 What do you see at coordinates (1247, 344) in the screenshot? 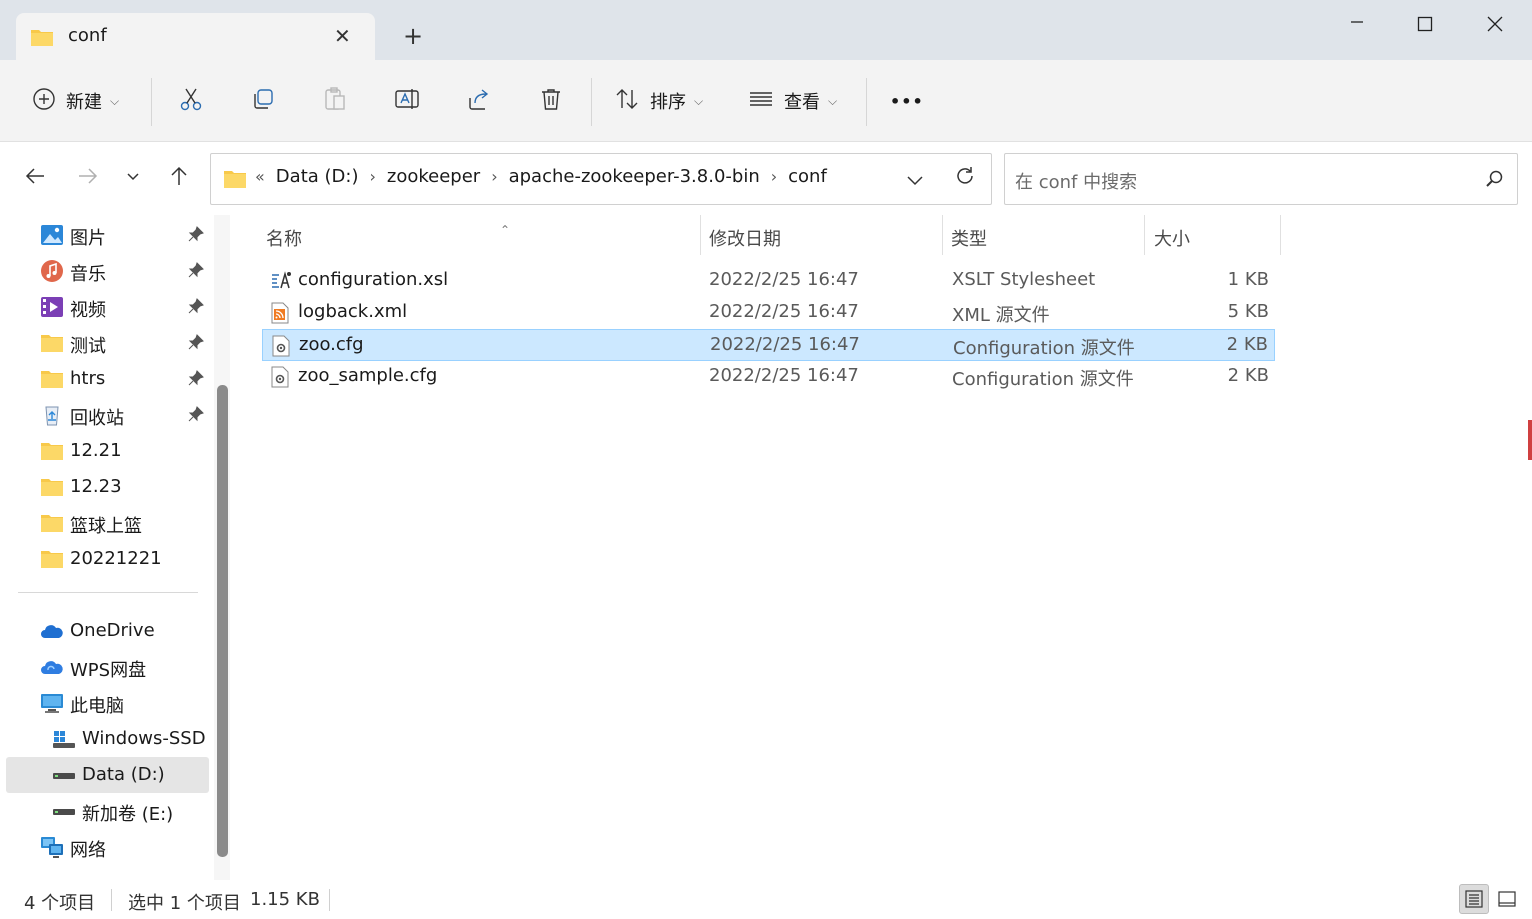
I see `file-size: 2 KB` at bounding box center [1247, 344].